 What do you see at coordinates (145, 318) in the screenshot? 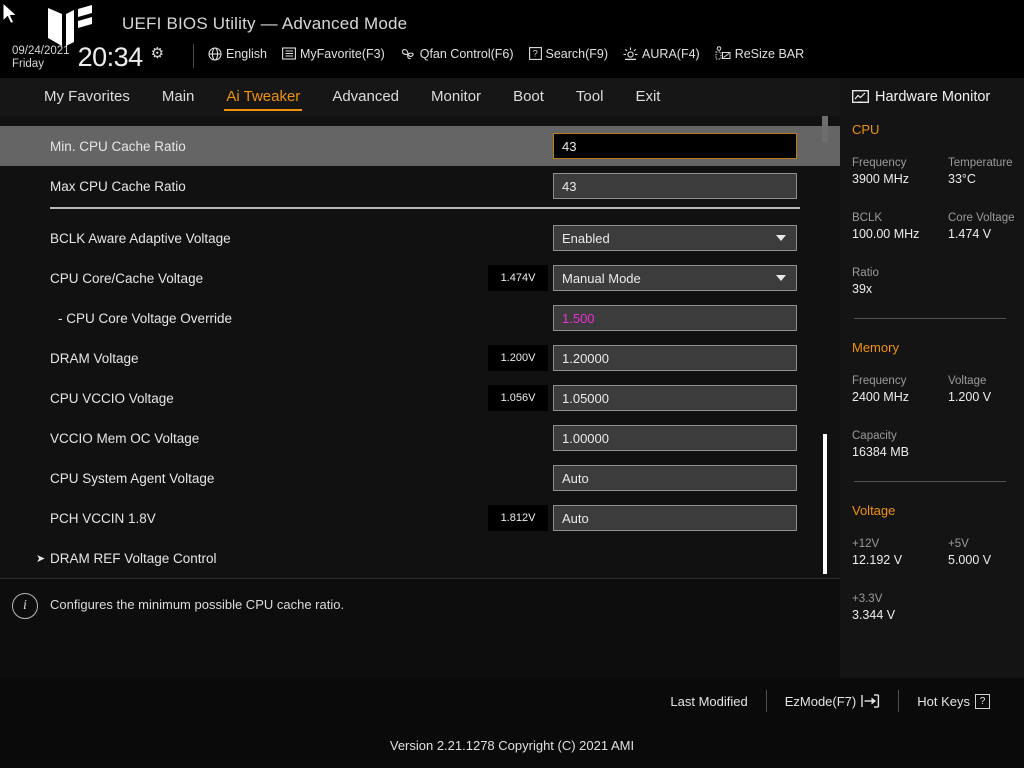
I see `setting-label: - CPU Core Voltage Override` at bounding box center [145, 318].